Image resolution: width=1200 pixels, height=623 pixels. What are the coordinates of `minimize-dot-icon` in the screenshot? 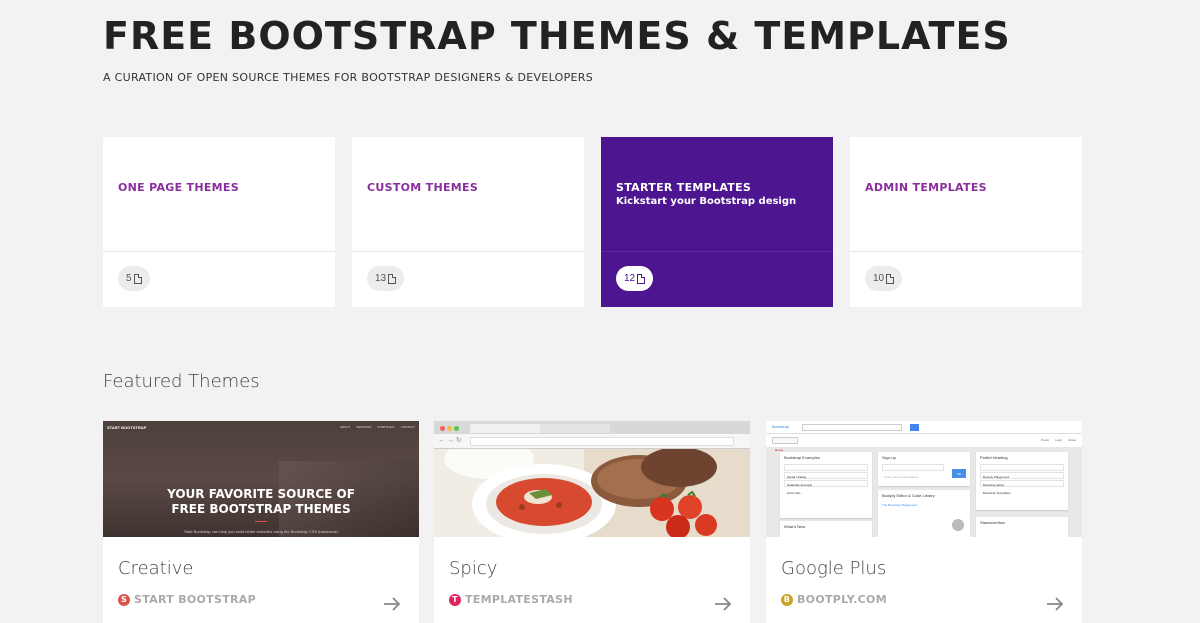 It's located at (449, 428).